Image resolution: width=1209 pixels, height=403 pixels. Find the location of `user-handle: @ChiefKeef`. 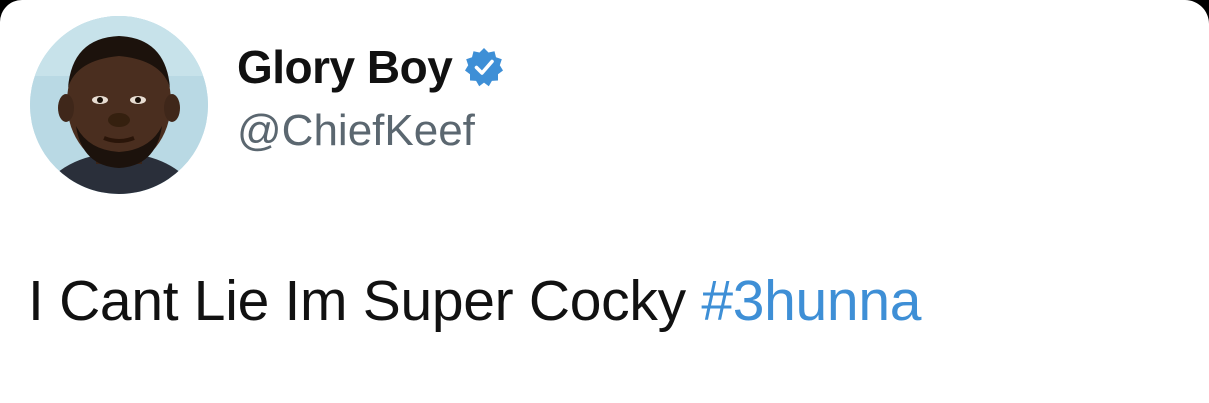

user-handle: @ChiefKeef is located at coordinates (356, 131).